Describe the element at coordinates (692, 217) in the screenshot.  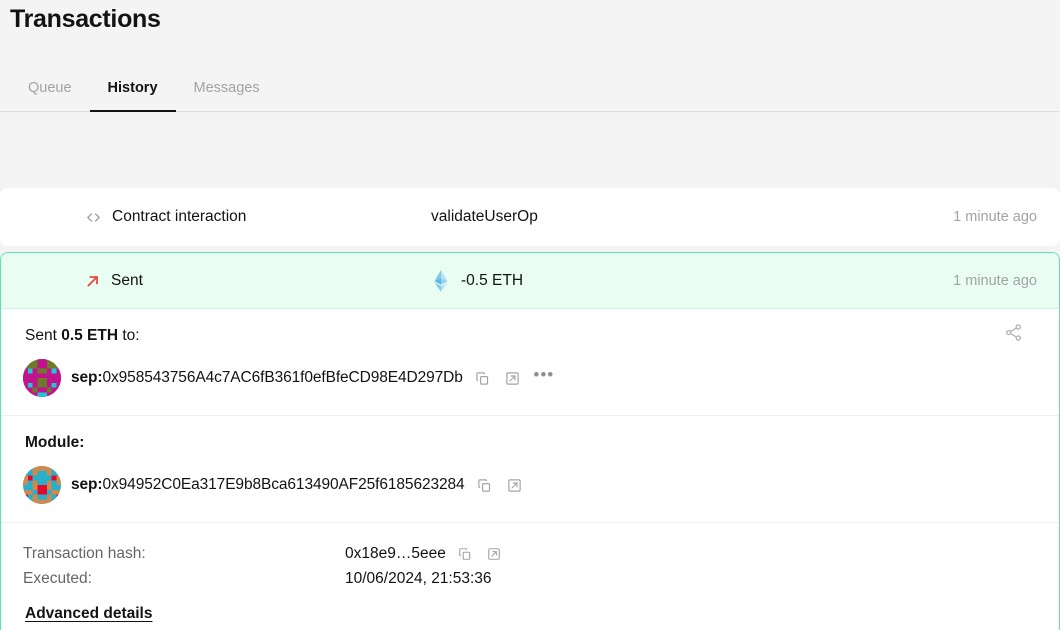
I see `transaction-info: validateUserOp` at that location.